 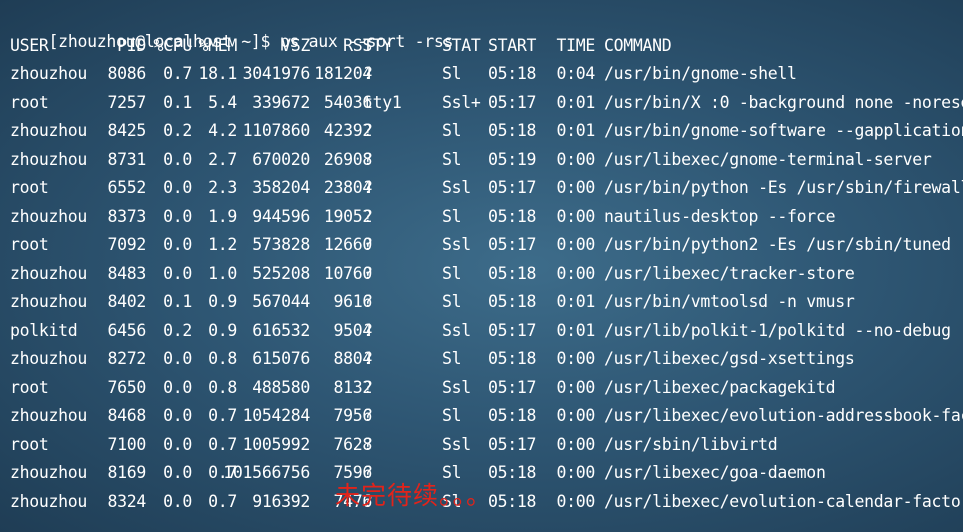 I want to click on cell-vsz: 567044, so click(x=281, y=301).